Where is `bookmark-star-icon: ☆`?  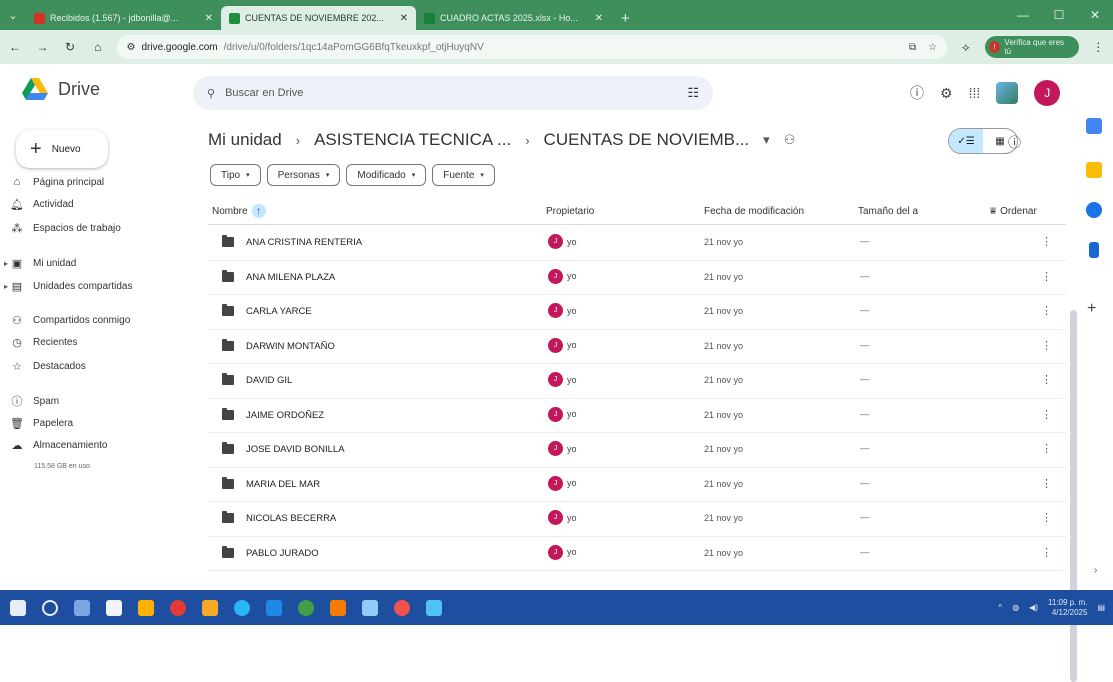
bookmark-star-icon: ☆ is located at coordinates (932, 47).